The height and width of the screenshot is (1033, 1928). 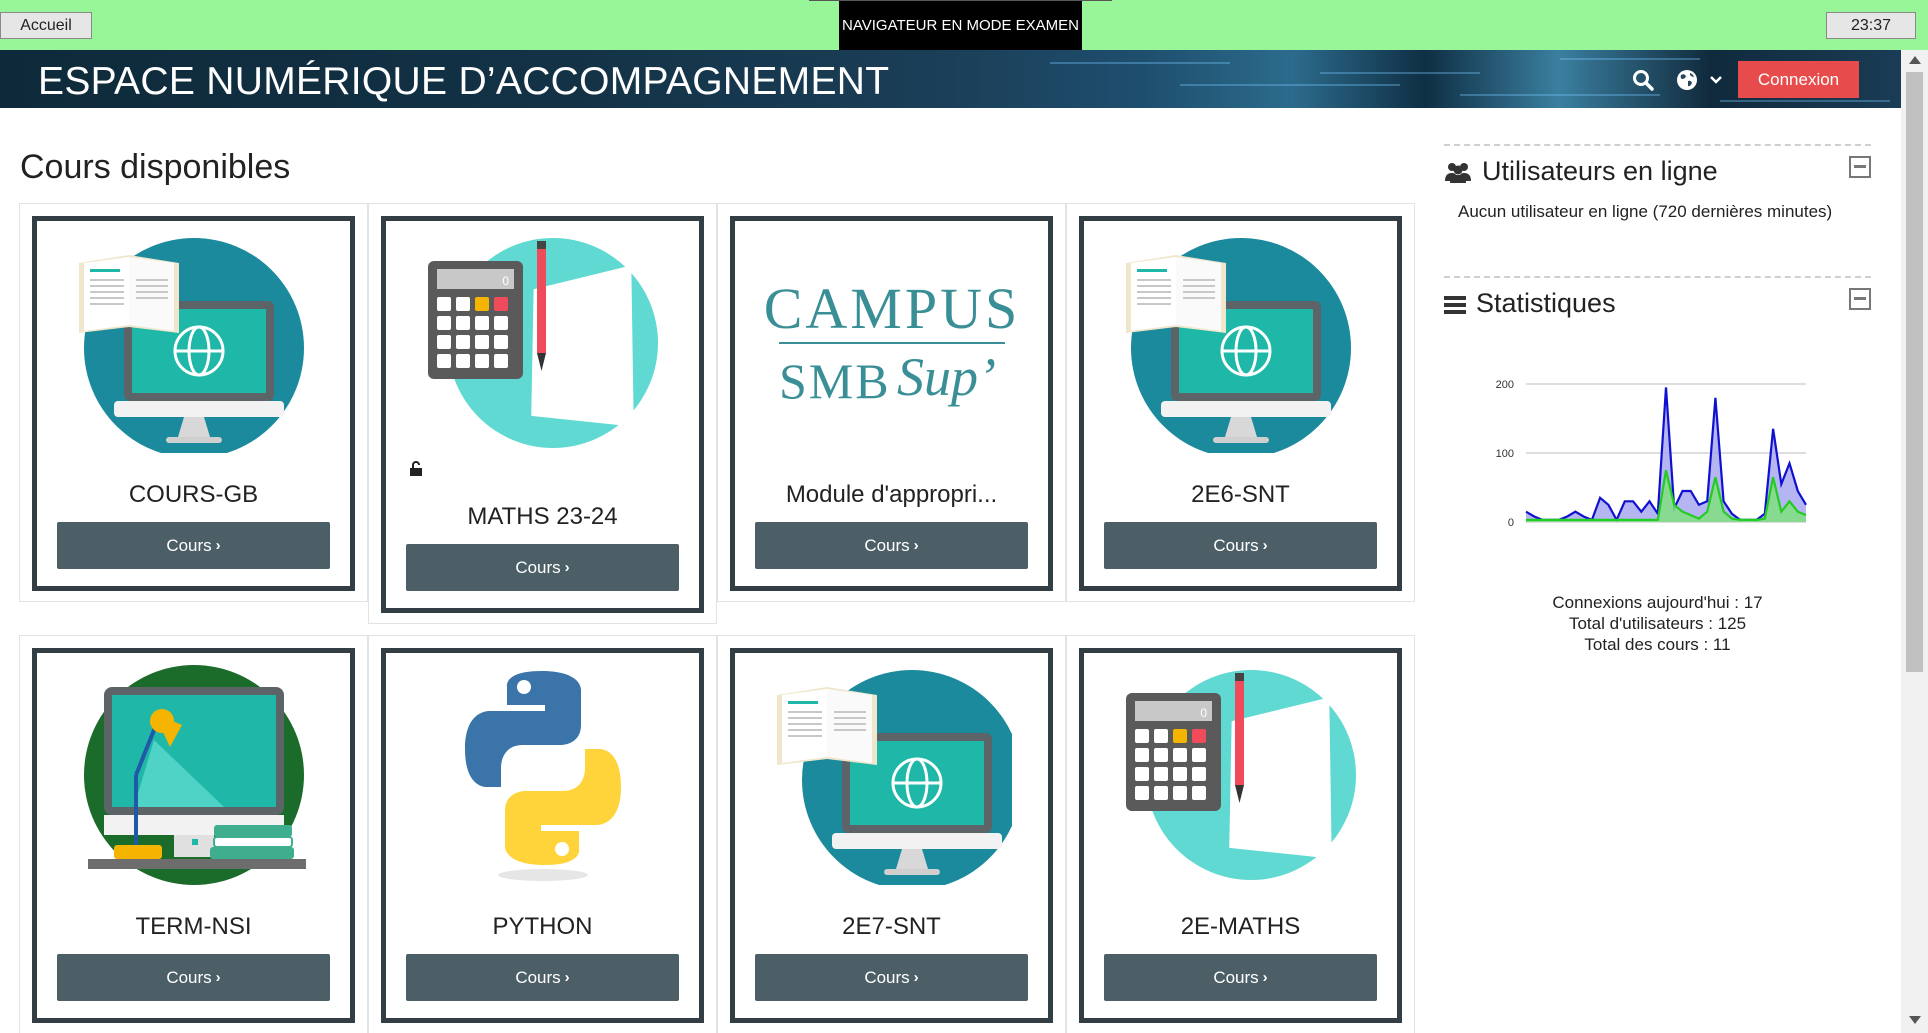 What do you see at coordinates (891, 308) in the screenshot?
I see `svg-text: CAMPUS` at bounding box center [891, 308].